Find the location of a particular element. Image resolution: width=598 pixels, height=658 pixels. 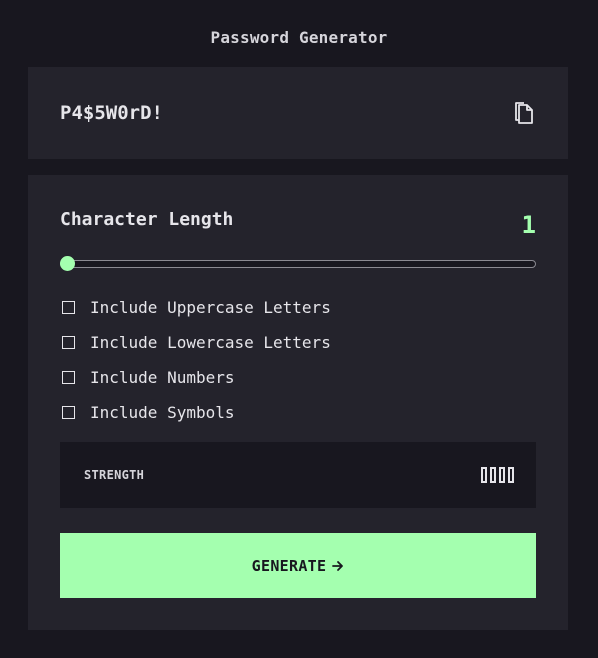

symbols-checkbox is located at coordinates (68, 412).